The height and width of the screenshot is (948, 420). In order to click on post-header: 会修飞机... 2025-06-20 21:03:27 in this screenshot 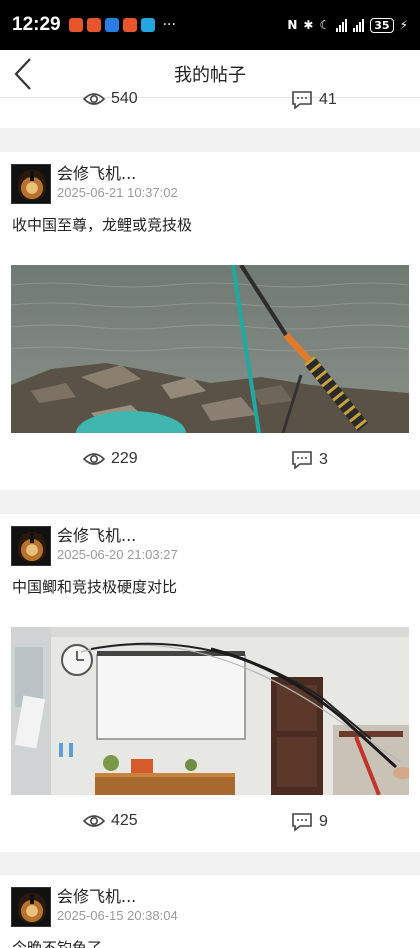, I will do `click(94, 546)`.